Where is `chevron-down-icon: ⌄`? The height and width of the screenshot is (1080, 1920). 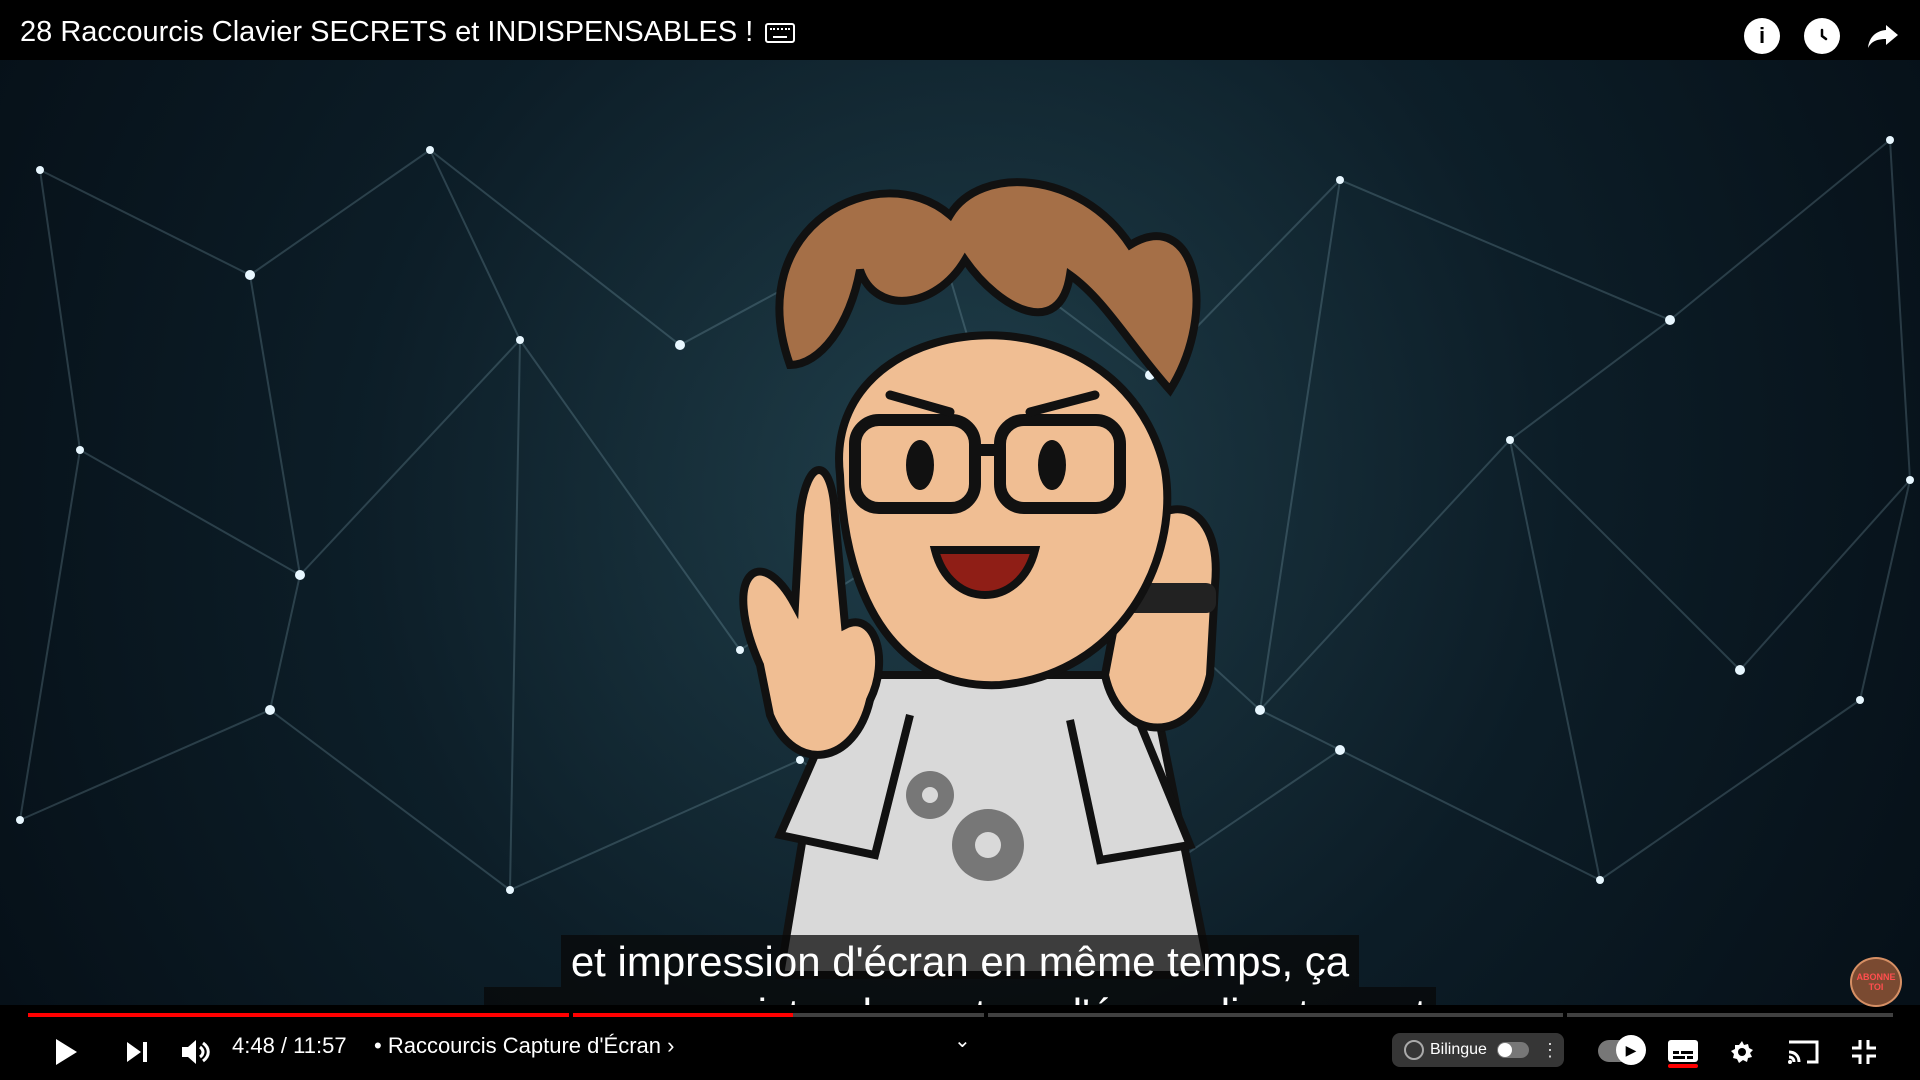
chevron-down-icon: ⌄ is located at coordinates (962, 1040).